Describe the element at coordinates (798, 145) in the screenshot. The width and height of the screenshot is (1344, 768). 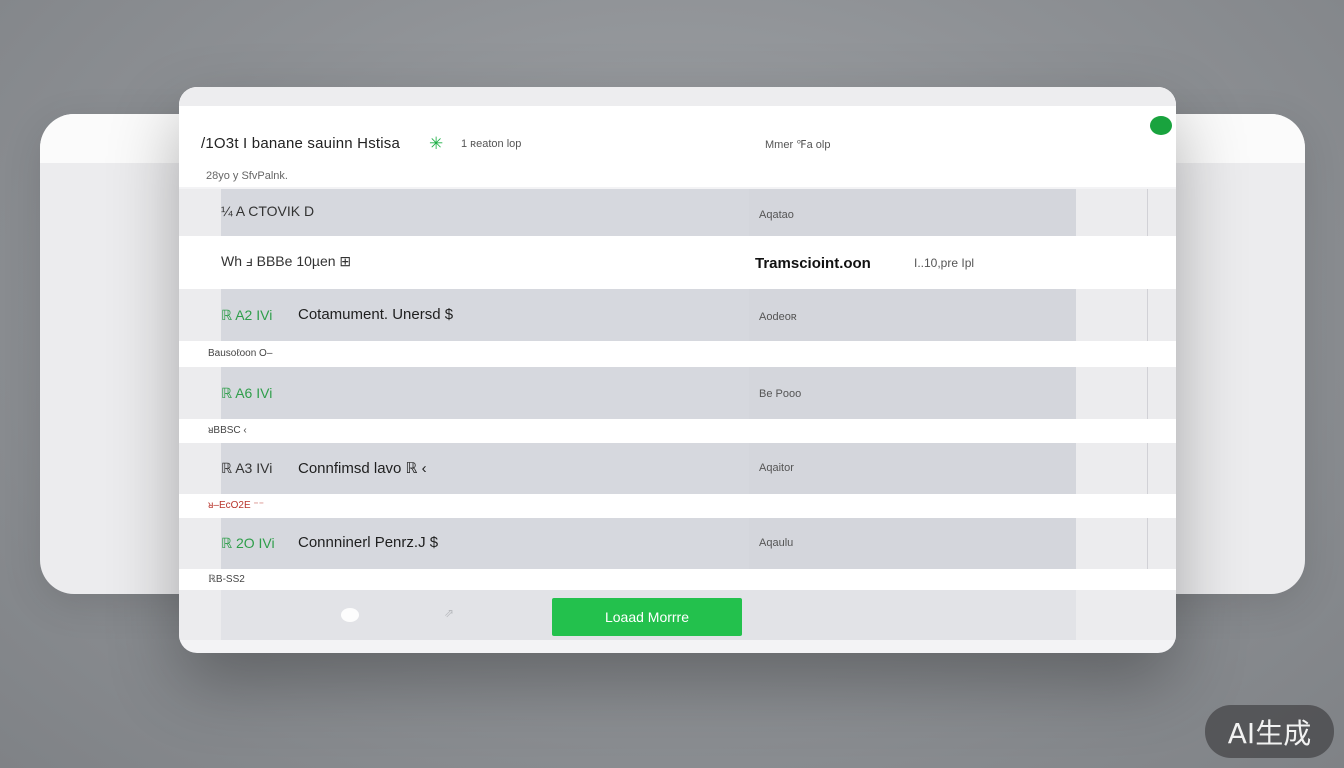
I see `header-meta-right: Mmer ℉a olp` at that location.